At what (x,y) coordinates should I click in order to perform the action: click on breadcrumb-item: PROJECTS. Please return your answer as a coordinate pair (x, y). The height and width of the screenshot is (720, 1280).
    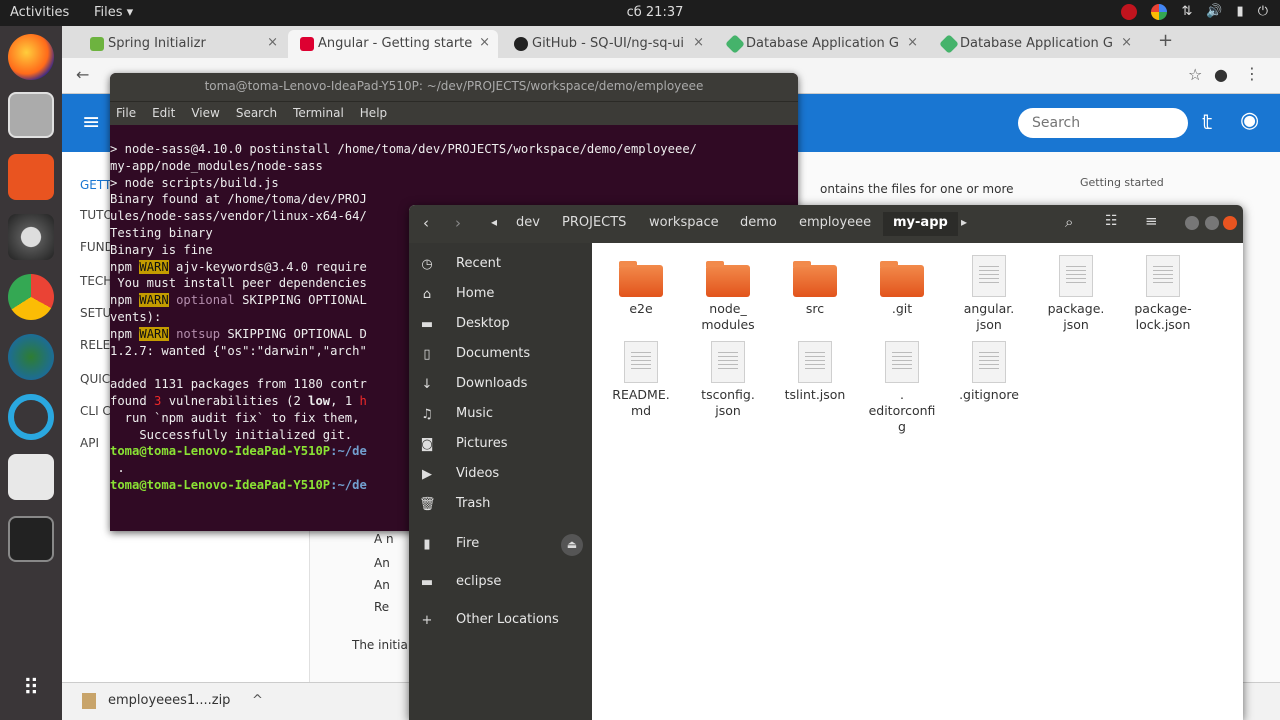
    Looking at the image, I should click on (594, 224).